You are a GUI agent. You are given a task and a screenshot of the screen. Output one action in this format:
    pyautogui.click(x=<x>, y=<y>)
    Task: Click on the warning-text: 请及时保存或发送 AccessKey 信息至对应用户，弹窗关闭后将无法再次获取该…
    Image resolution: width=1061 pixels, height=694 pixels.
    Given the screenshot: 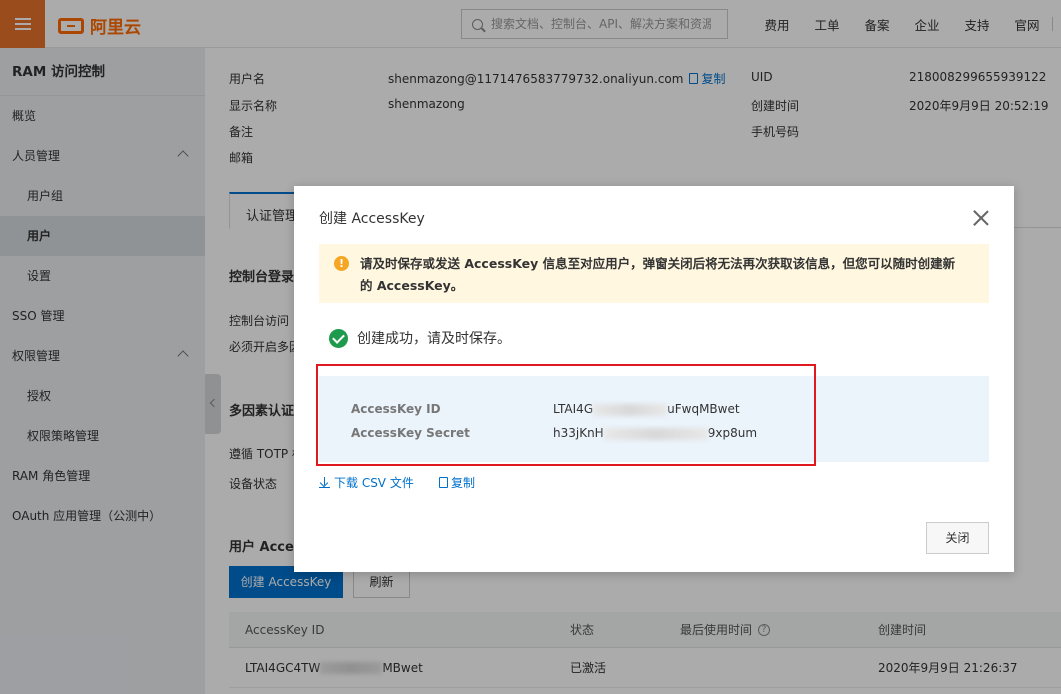 What is the action you would take?
    pyautogui.click(x=658, y=274)
    